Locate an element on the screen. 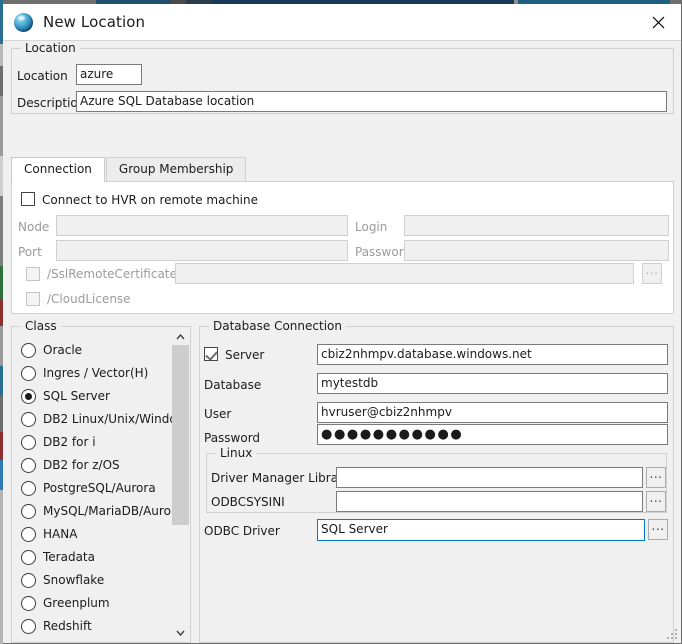 This screenshot has height=644, width=682. cloud-license-label: /CloudLicense is located at coordinates (89, 299).